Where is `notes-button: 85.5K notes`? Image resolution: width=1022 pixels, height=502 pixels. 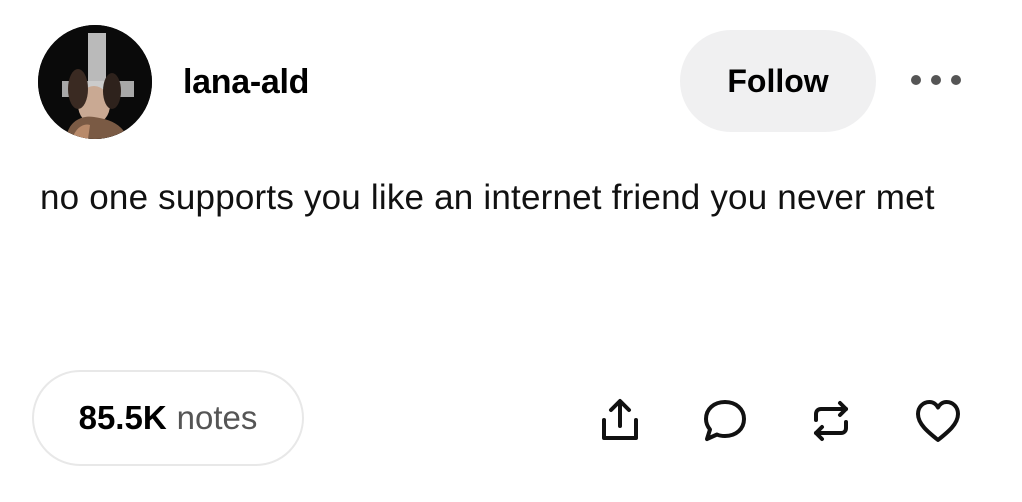
notes-button: 85.5K notes is located at coordinates (168, 418).